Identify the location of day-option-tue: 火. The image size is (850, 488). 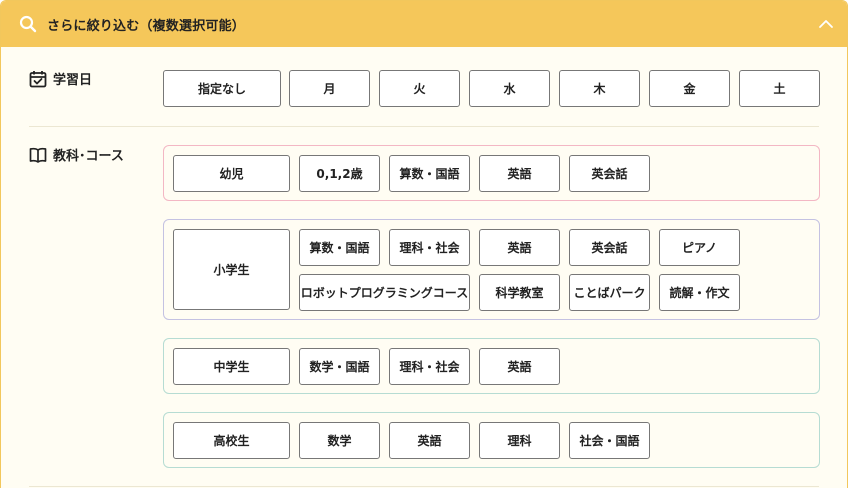
(419, 88).